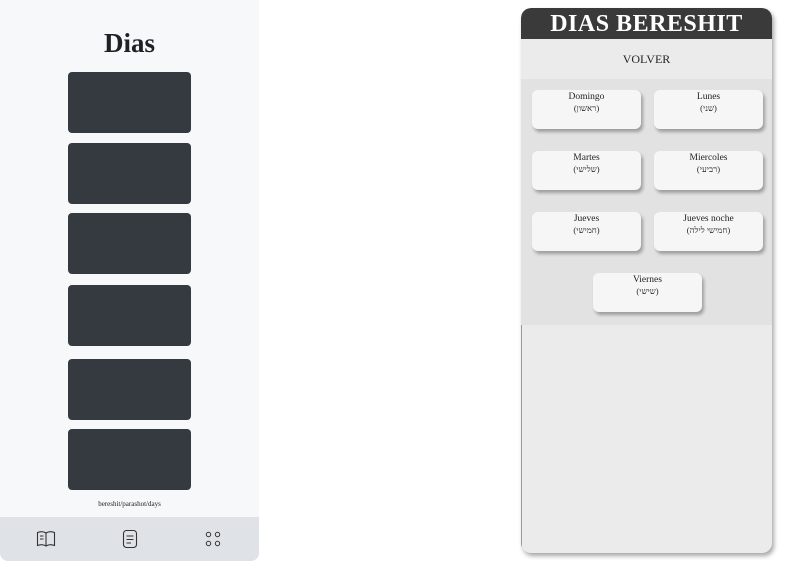  I want to click on day-hebrew-label: (חמישי), so click(586, 230).